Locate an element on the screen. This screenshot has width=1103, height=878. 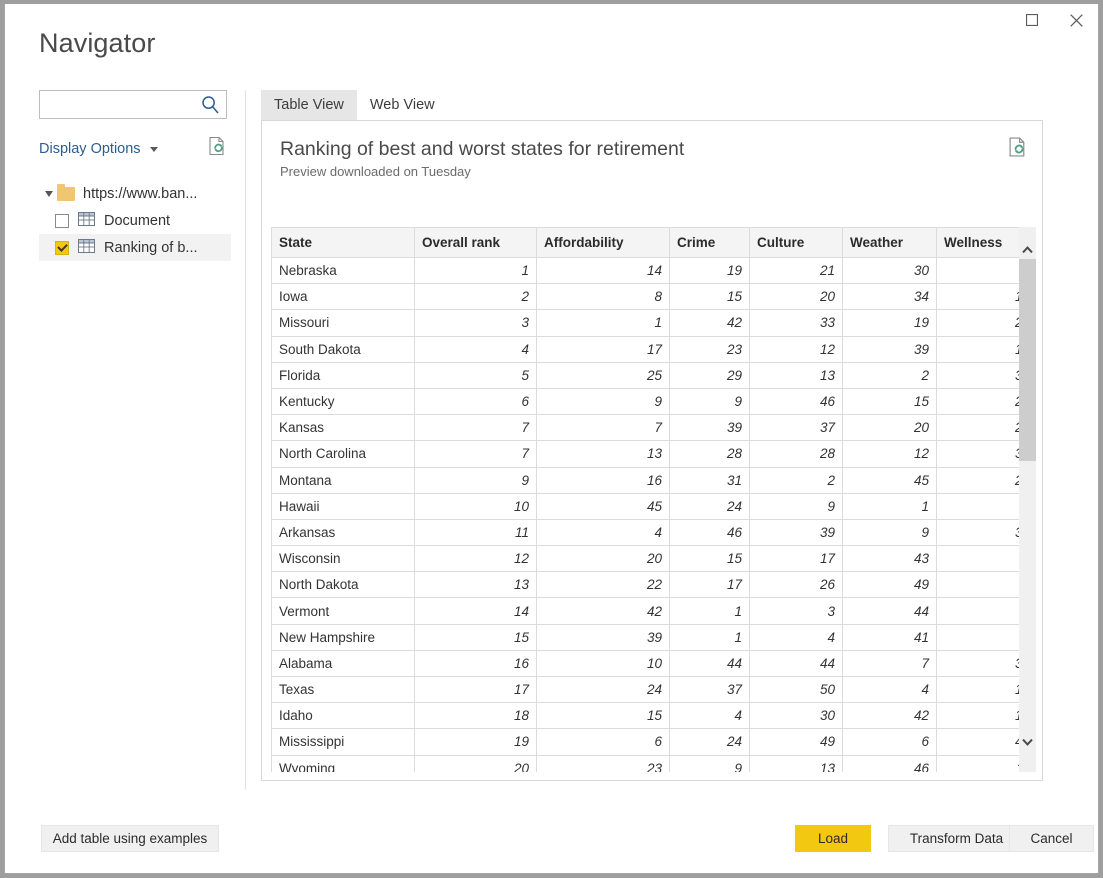
table-row: Wyoming20239134611 is located at coordinates (645, 763).